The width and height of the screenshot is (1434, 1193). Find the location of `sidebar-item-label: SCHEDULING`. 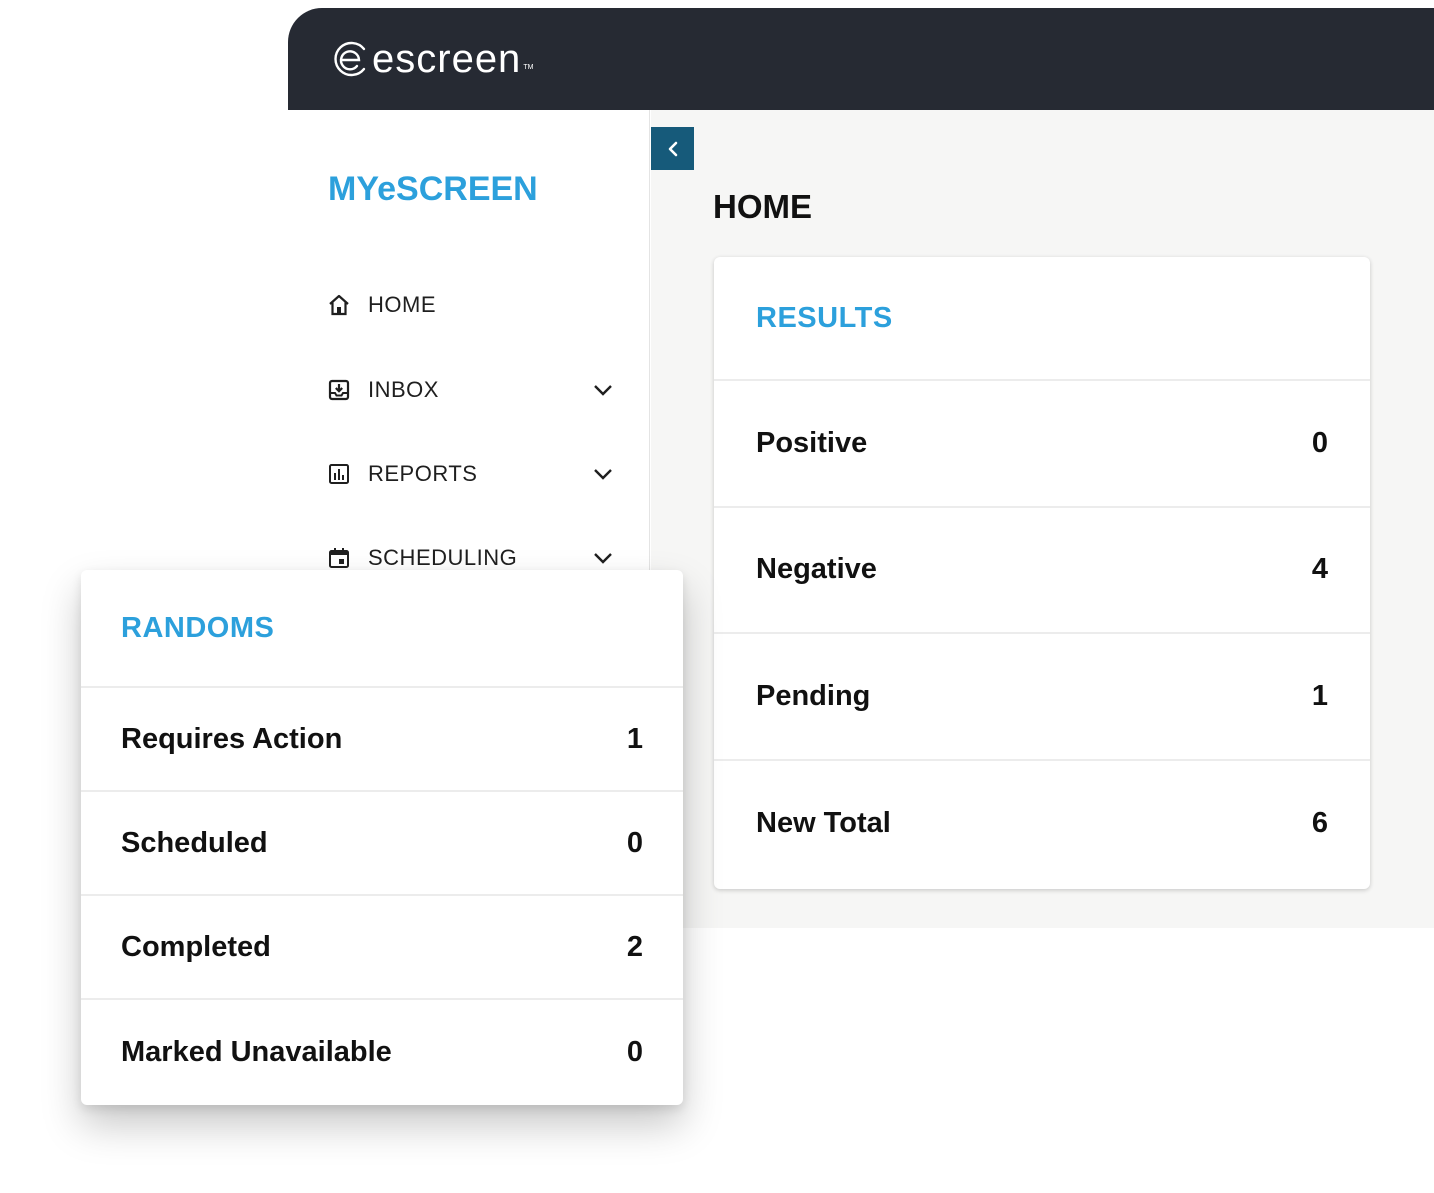

sidebar-item-label: SCHEDULING is located at coordinates (443, 557).